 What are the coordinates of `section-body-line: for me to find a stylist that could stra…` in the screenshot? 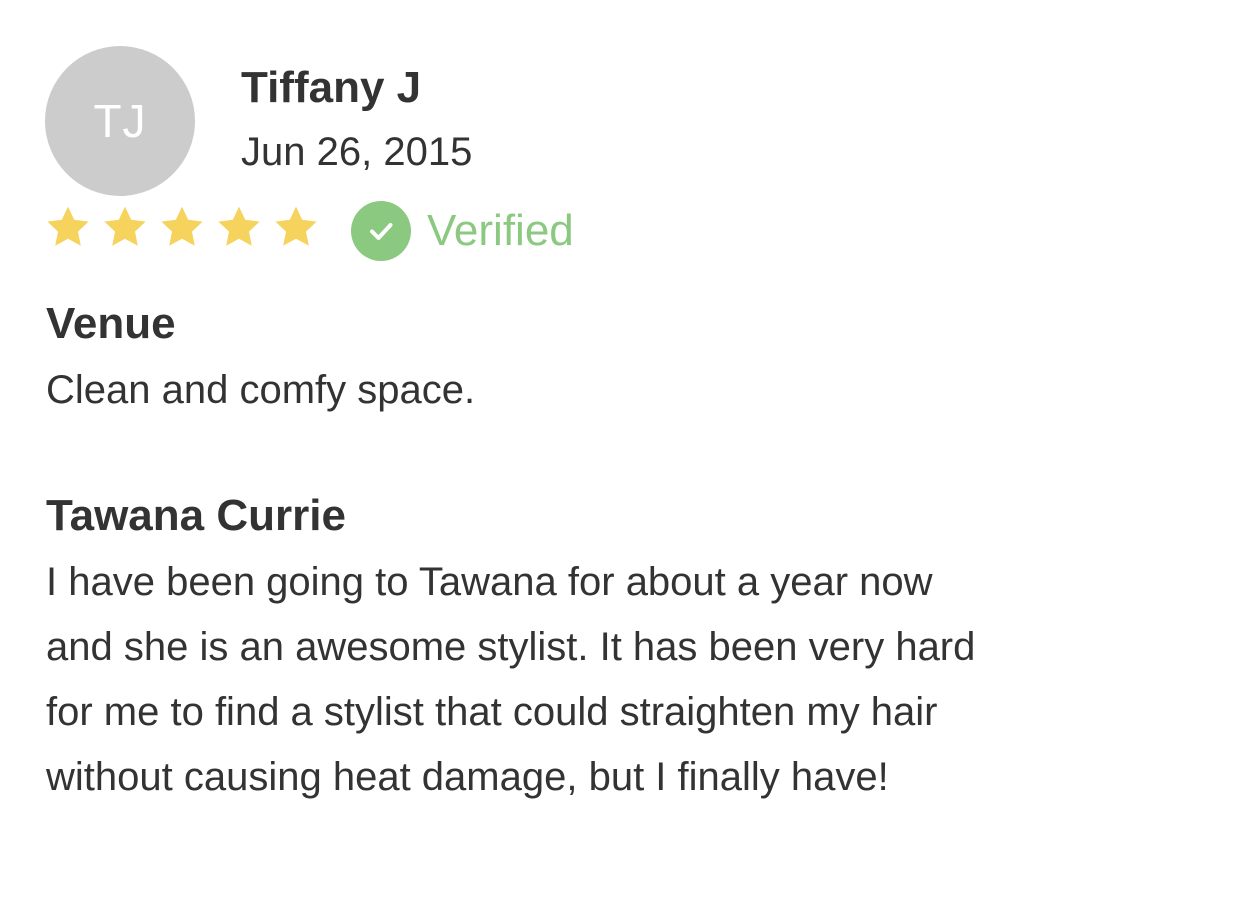 It's located at (492, 712).